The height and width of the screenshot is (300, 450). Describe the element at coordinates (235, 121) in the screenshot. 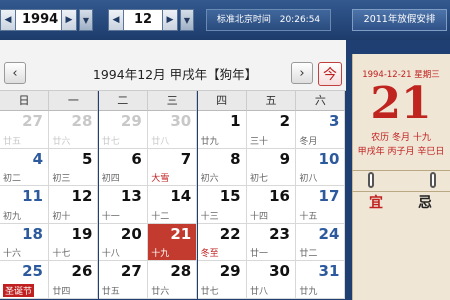

I see `day-number: 1` at that location.